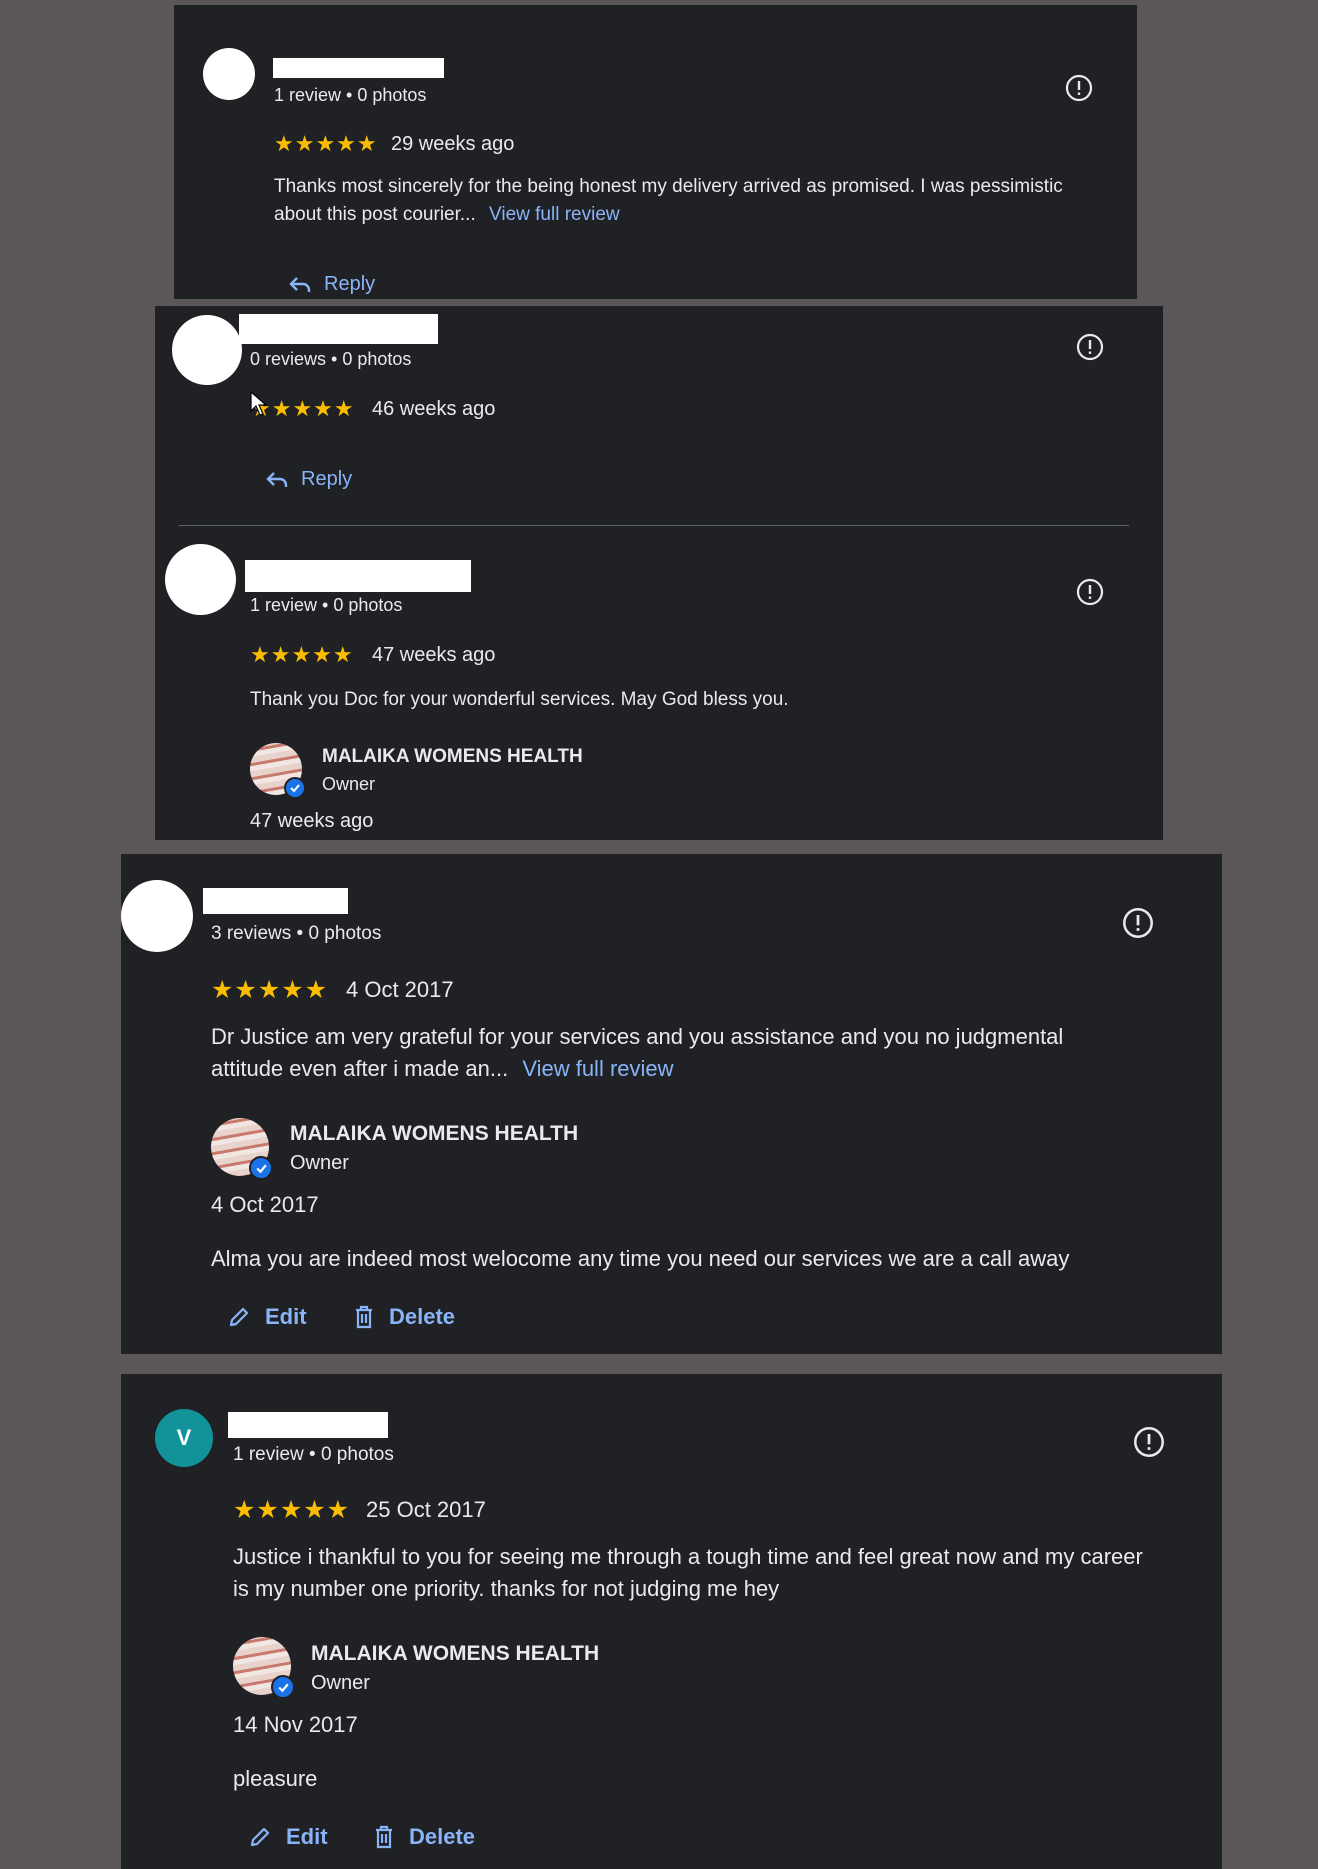 The width and height of the screenshot is (1318, 1869). Describe the element at coordinates (331, 359) in the screenshot. I see `reviewer-meta: 0 reviews • 0 photos` at that location.